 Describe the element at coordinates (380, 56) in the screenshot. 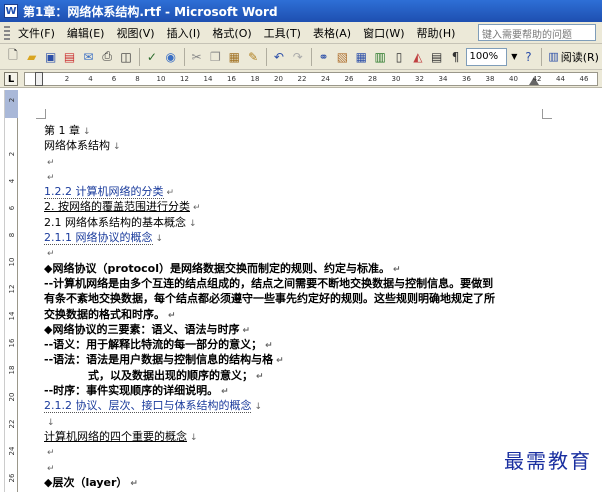

I see `insert-excel-icon: ▥` at that location.